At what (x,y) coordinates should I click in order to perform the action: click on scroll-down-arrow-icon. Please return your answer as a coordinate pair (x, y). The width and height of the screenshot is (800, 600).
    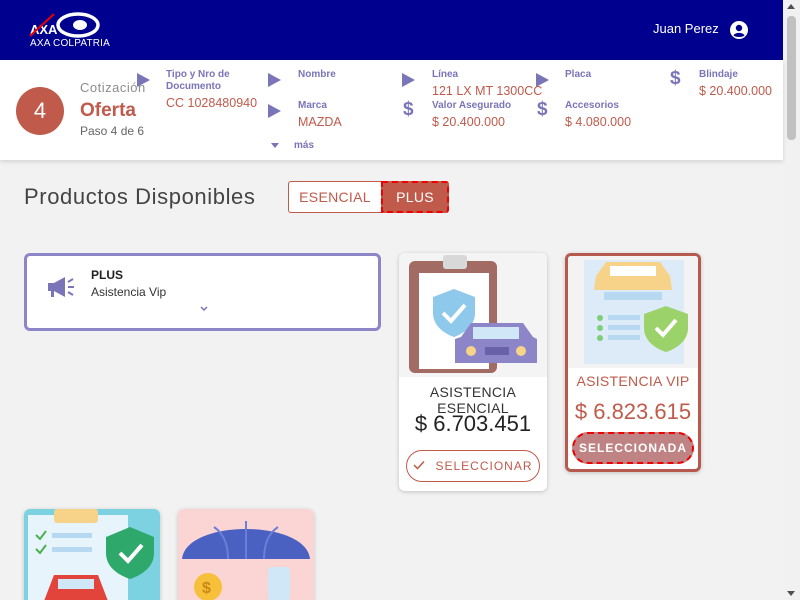
    Looking at the image, I should click on (791, 593).